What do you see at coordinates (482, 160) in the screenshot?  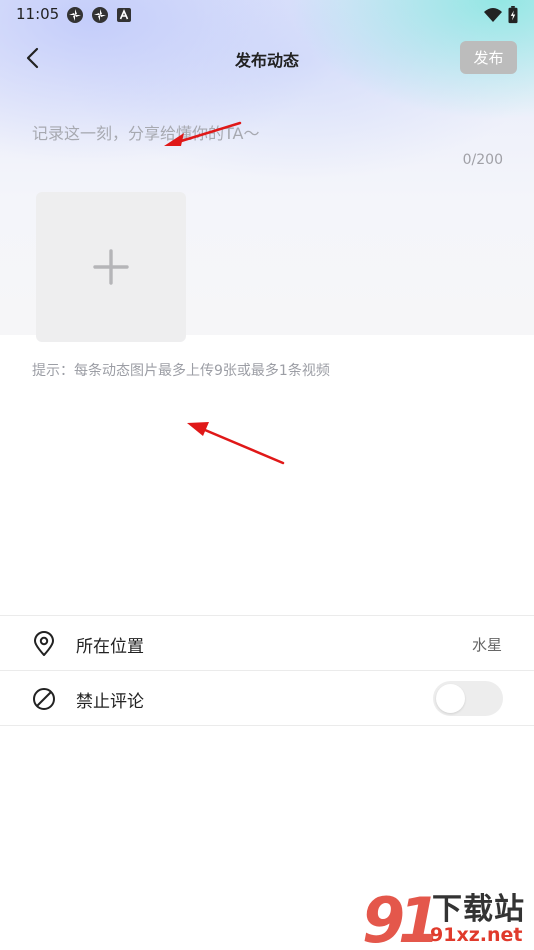 I see `character-counter: 0/200` at bounding box center [482, 160].